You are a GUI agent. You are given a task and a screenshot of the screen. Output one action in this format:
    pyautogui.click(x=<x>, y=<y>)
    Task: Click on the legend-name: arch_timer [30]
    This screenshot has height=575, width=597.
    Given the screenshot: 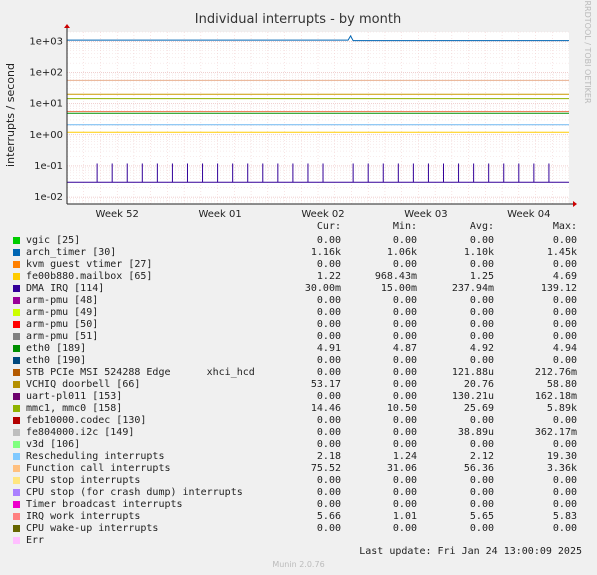 What is the action you would take?
    pyautogui.click(x=71, y=252)
    